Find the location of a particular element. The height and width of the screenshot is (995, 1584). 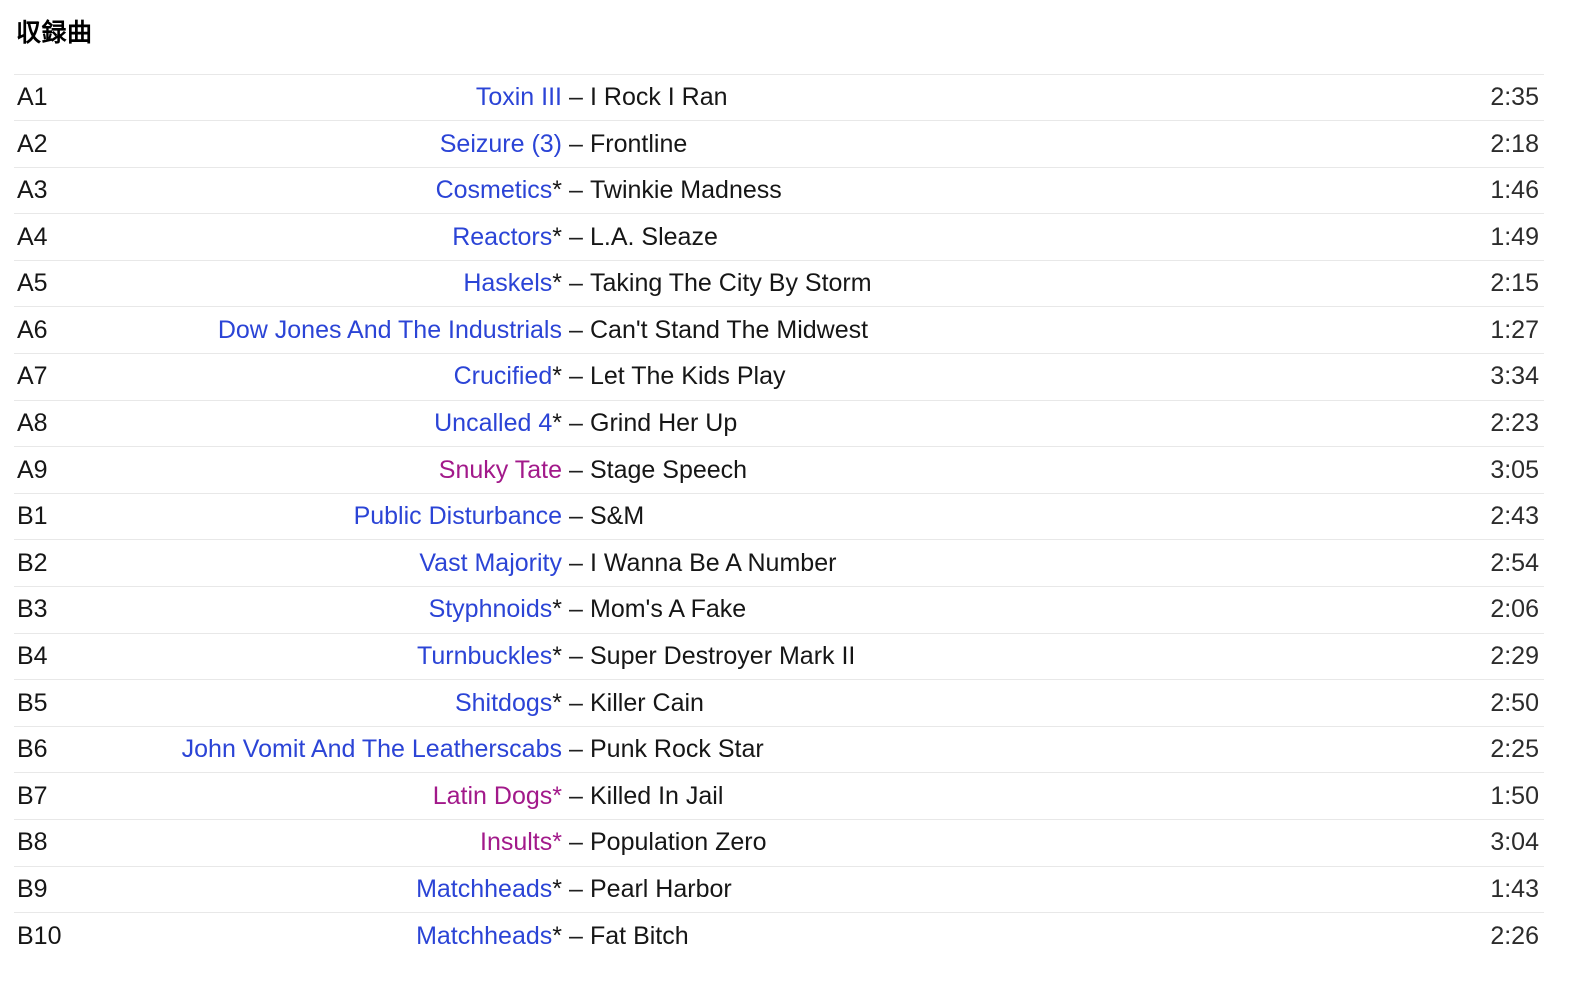

track-duration: 2:50 is located at coordinates (1514, 702).